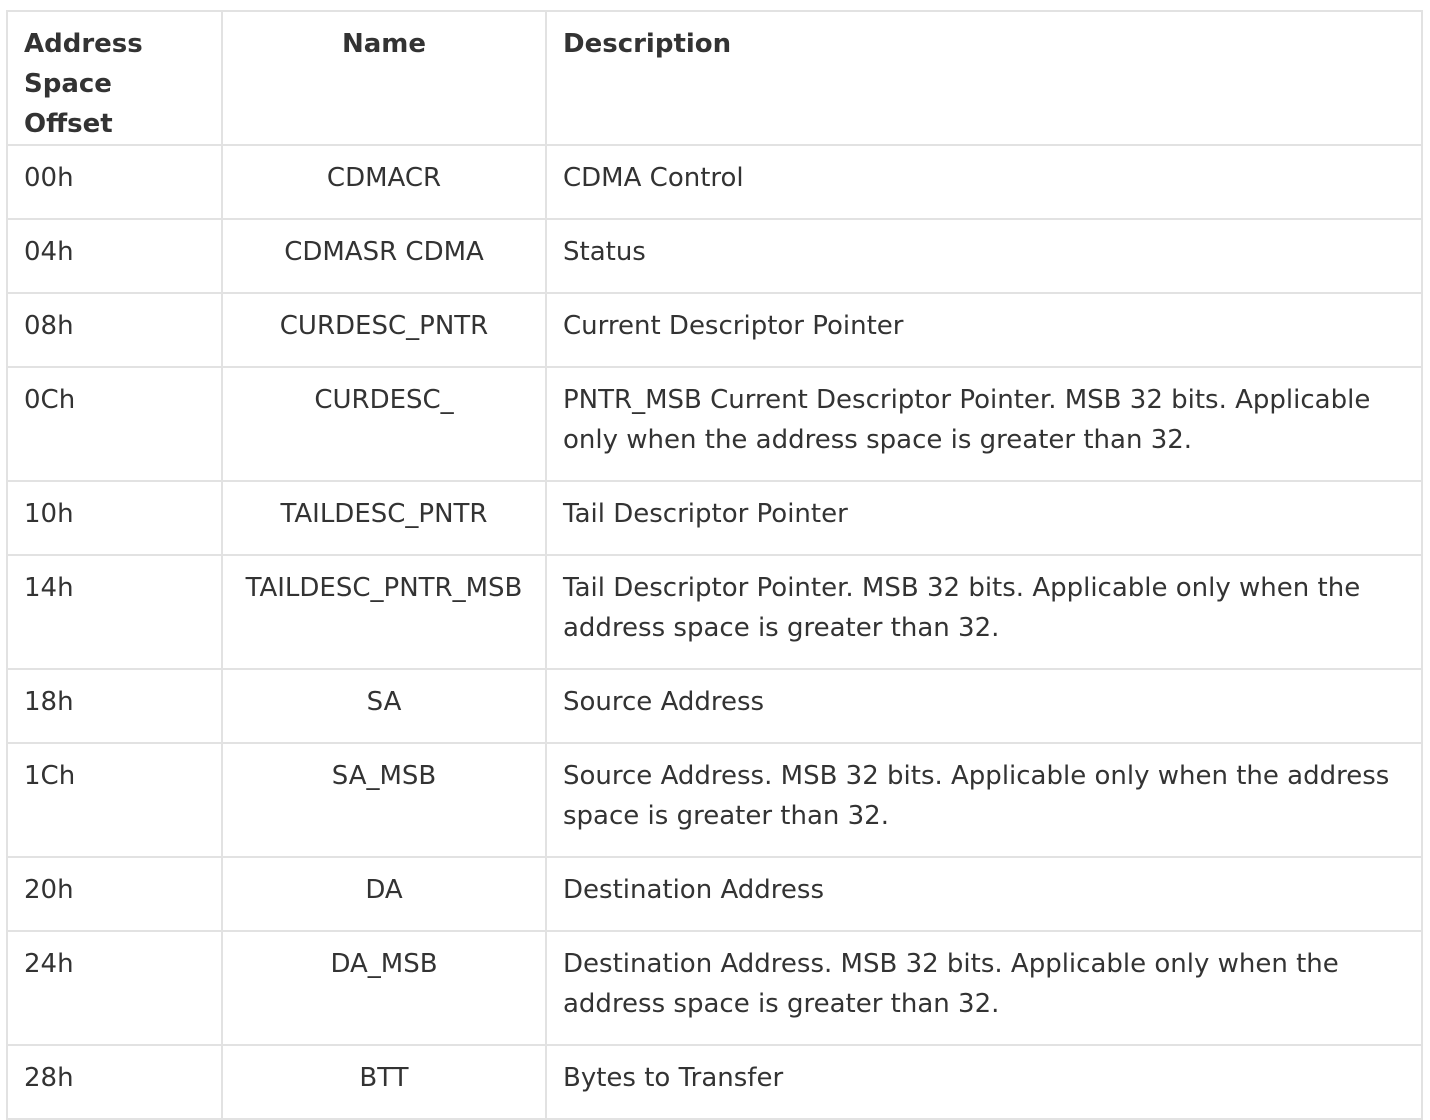 Image resolution: width=1430 pixels, height=1120 pixels. What do you see at coordinates (114, 330) in the screenshot?
I see `cell-offset: 08h` at bounding box center [114, 330].